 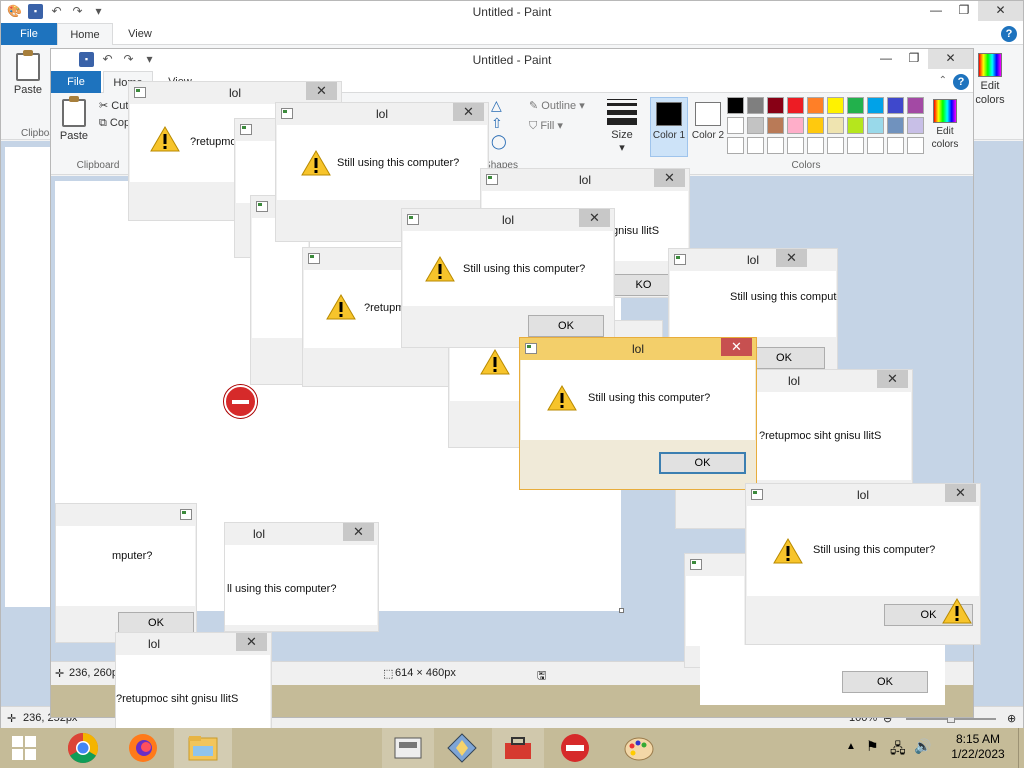 What do you see at coordinates (669, 127) in the screenshot?
I see `color1-selector: Color 1` at bounding box center [669, 127].